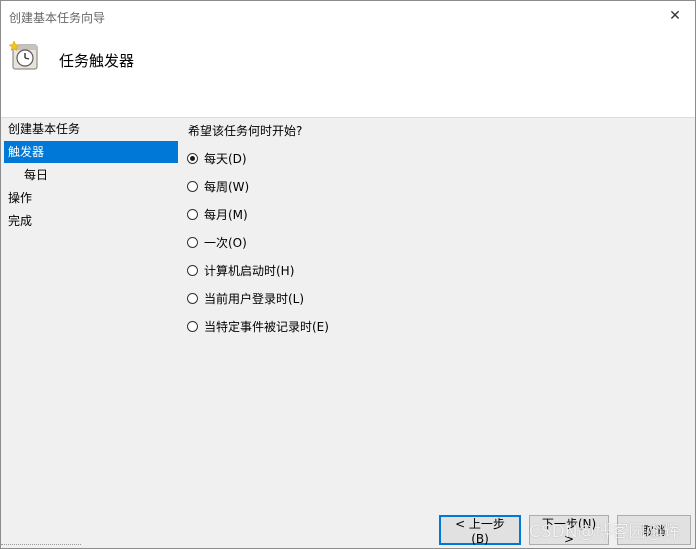  I want to click on radio-label: 每天(D), so click(225, 158).